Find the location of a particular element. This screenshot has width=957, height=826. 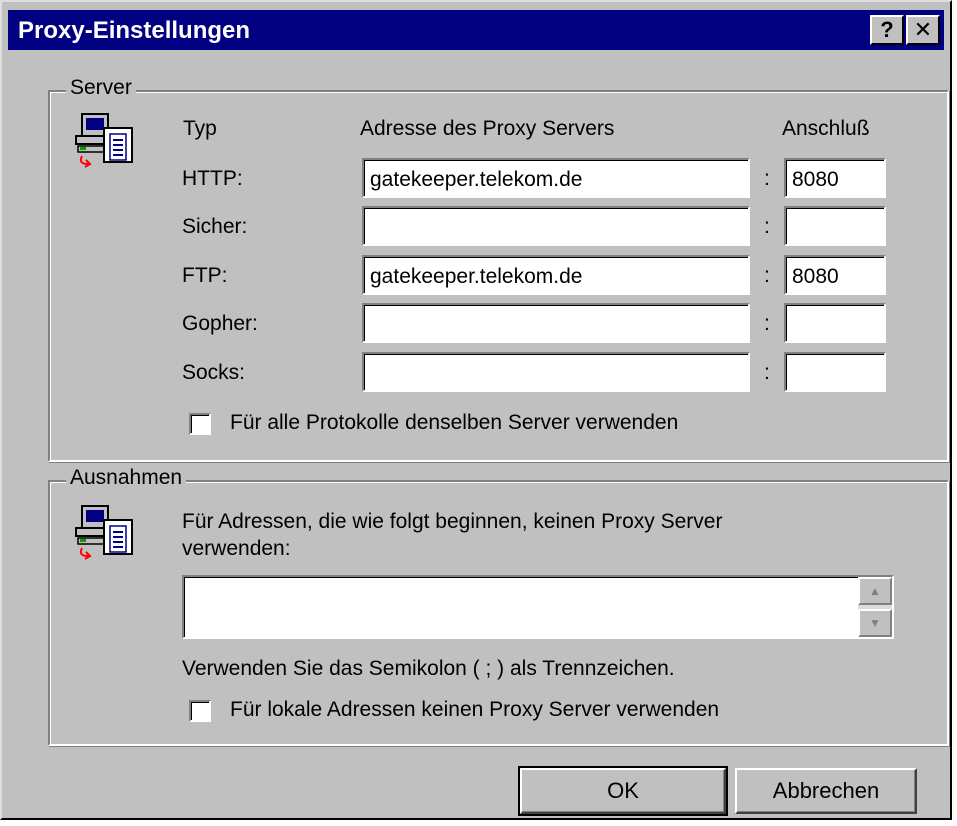

vertical-scrollbar: ▲ ▼ is located at coordinates (875, 607).